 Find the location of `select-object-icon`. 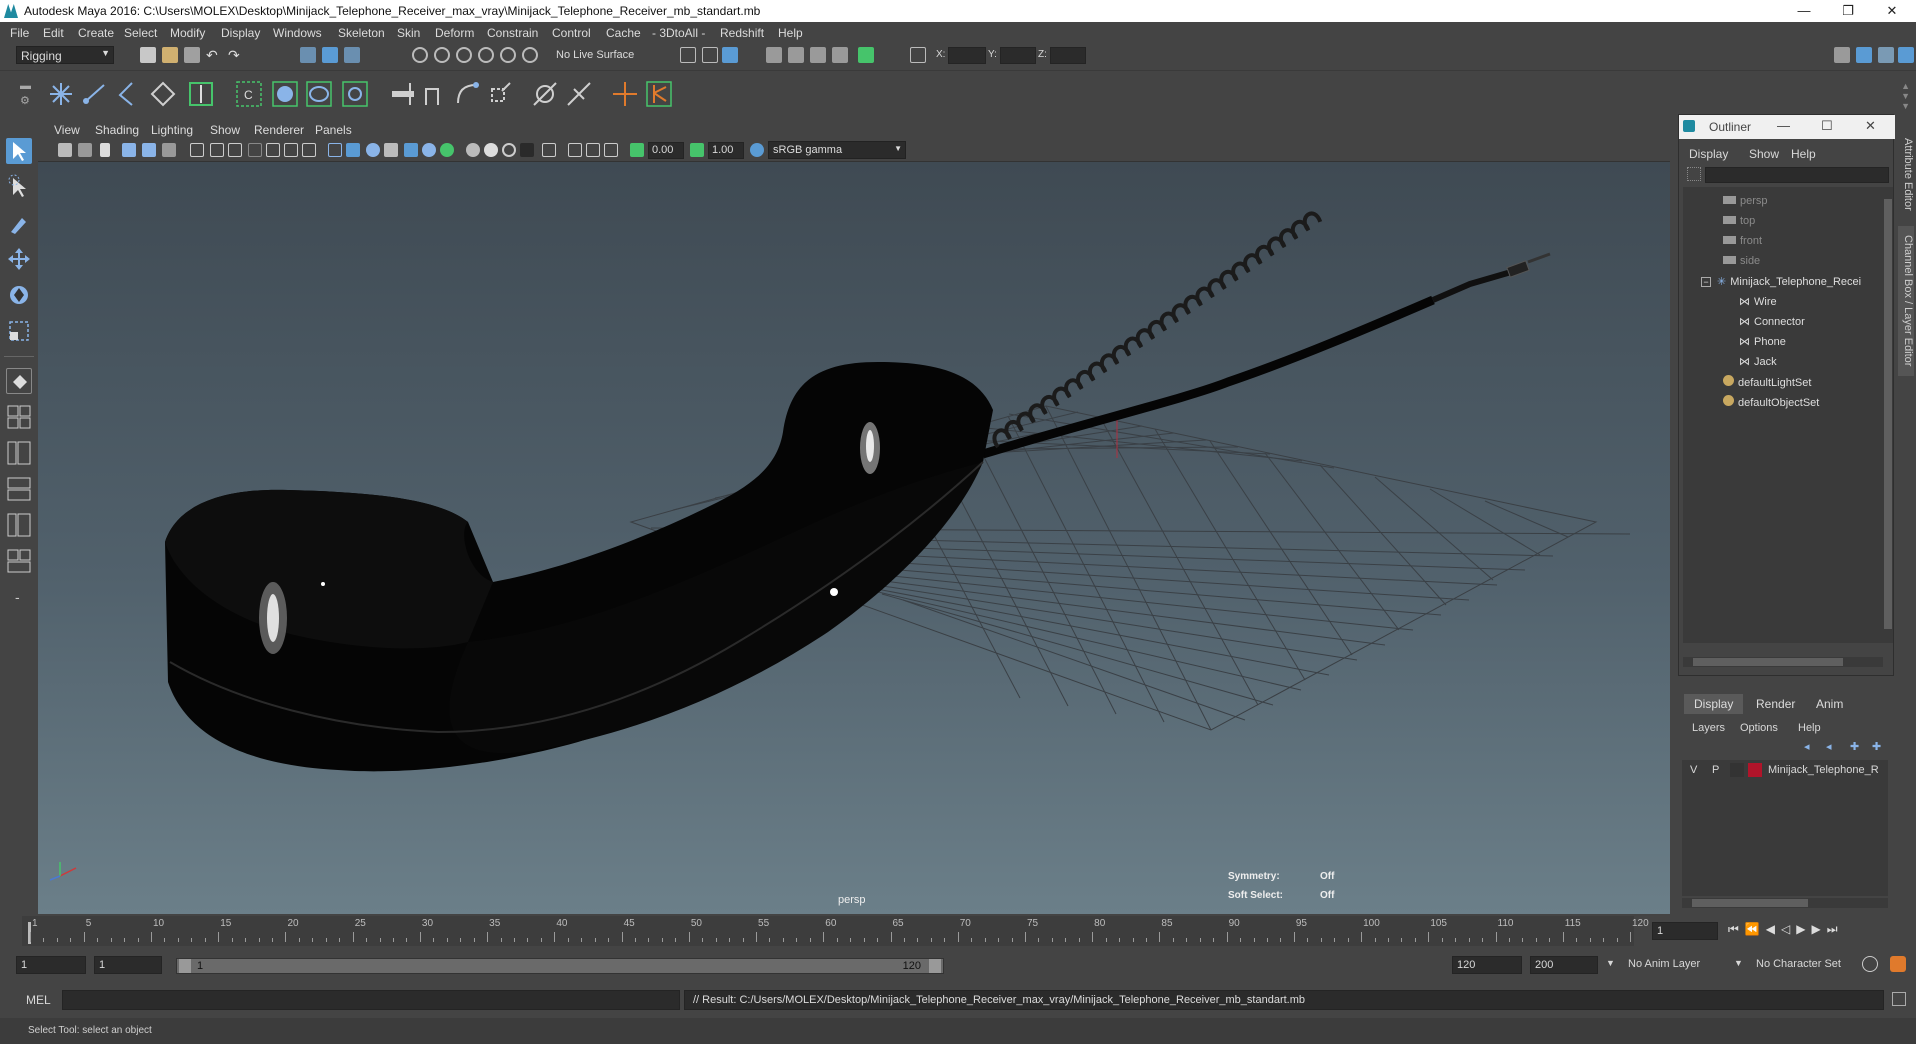

select-object-icon is located at coordinates (330, 55).